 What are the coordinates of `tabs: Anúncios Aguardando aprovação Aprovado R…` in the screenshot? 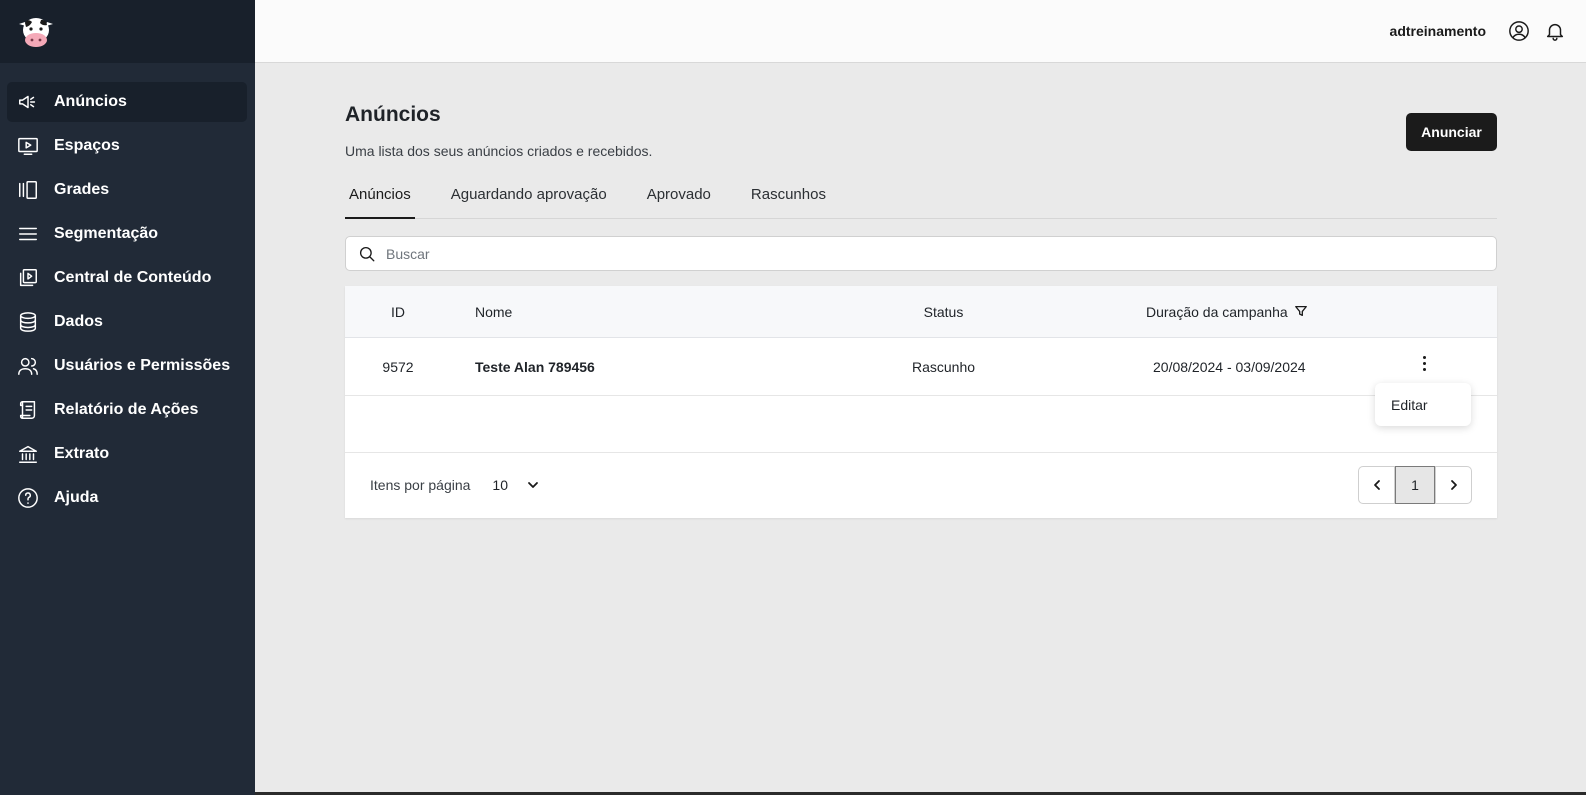 It's located at (921, 197).